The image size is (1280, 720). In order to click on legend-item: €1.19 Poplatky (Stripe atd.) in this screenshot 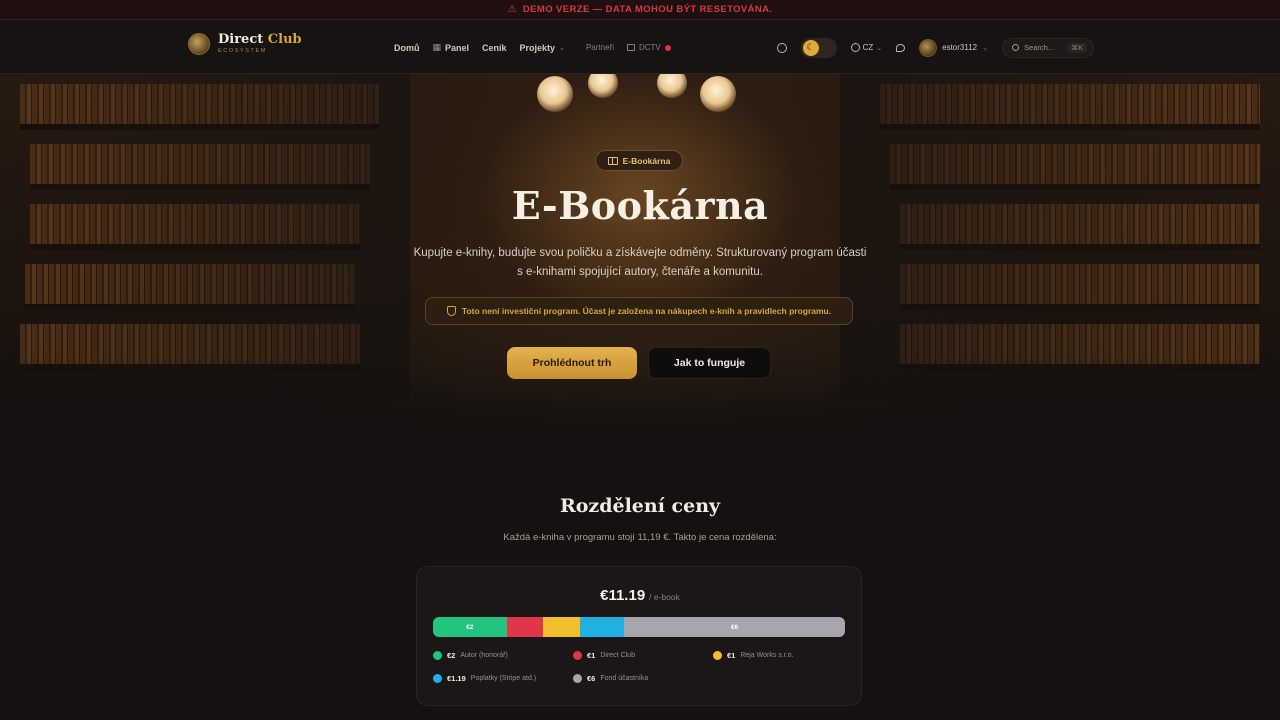, I will do `click(503, 678)`.